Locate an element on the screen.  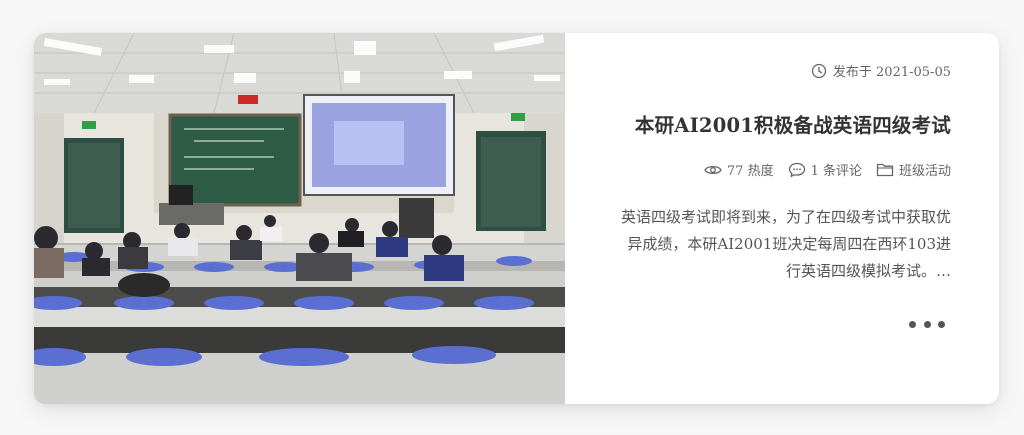
views-stat: 77 热度 is located at coordinates (739, 169).